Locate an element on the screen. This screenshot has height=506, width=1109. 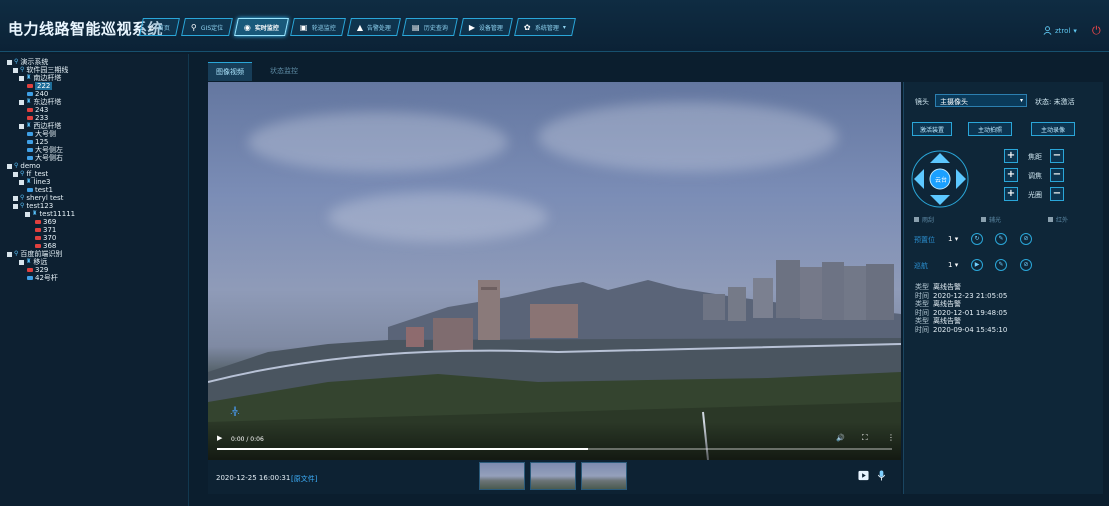
nav-system: ✿ 系统管理 ▾ is located at coordinates (544, 27).